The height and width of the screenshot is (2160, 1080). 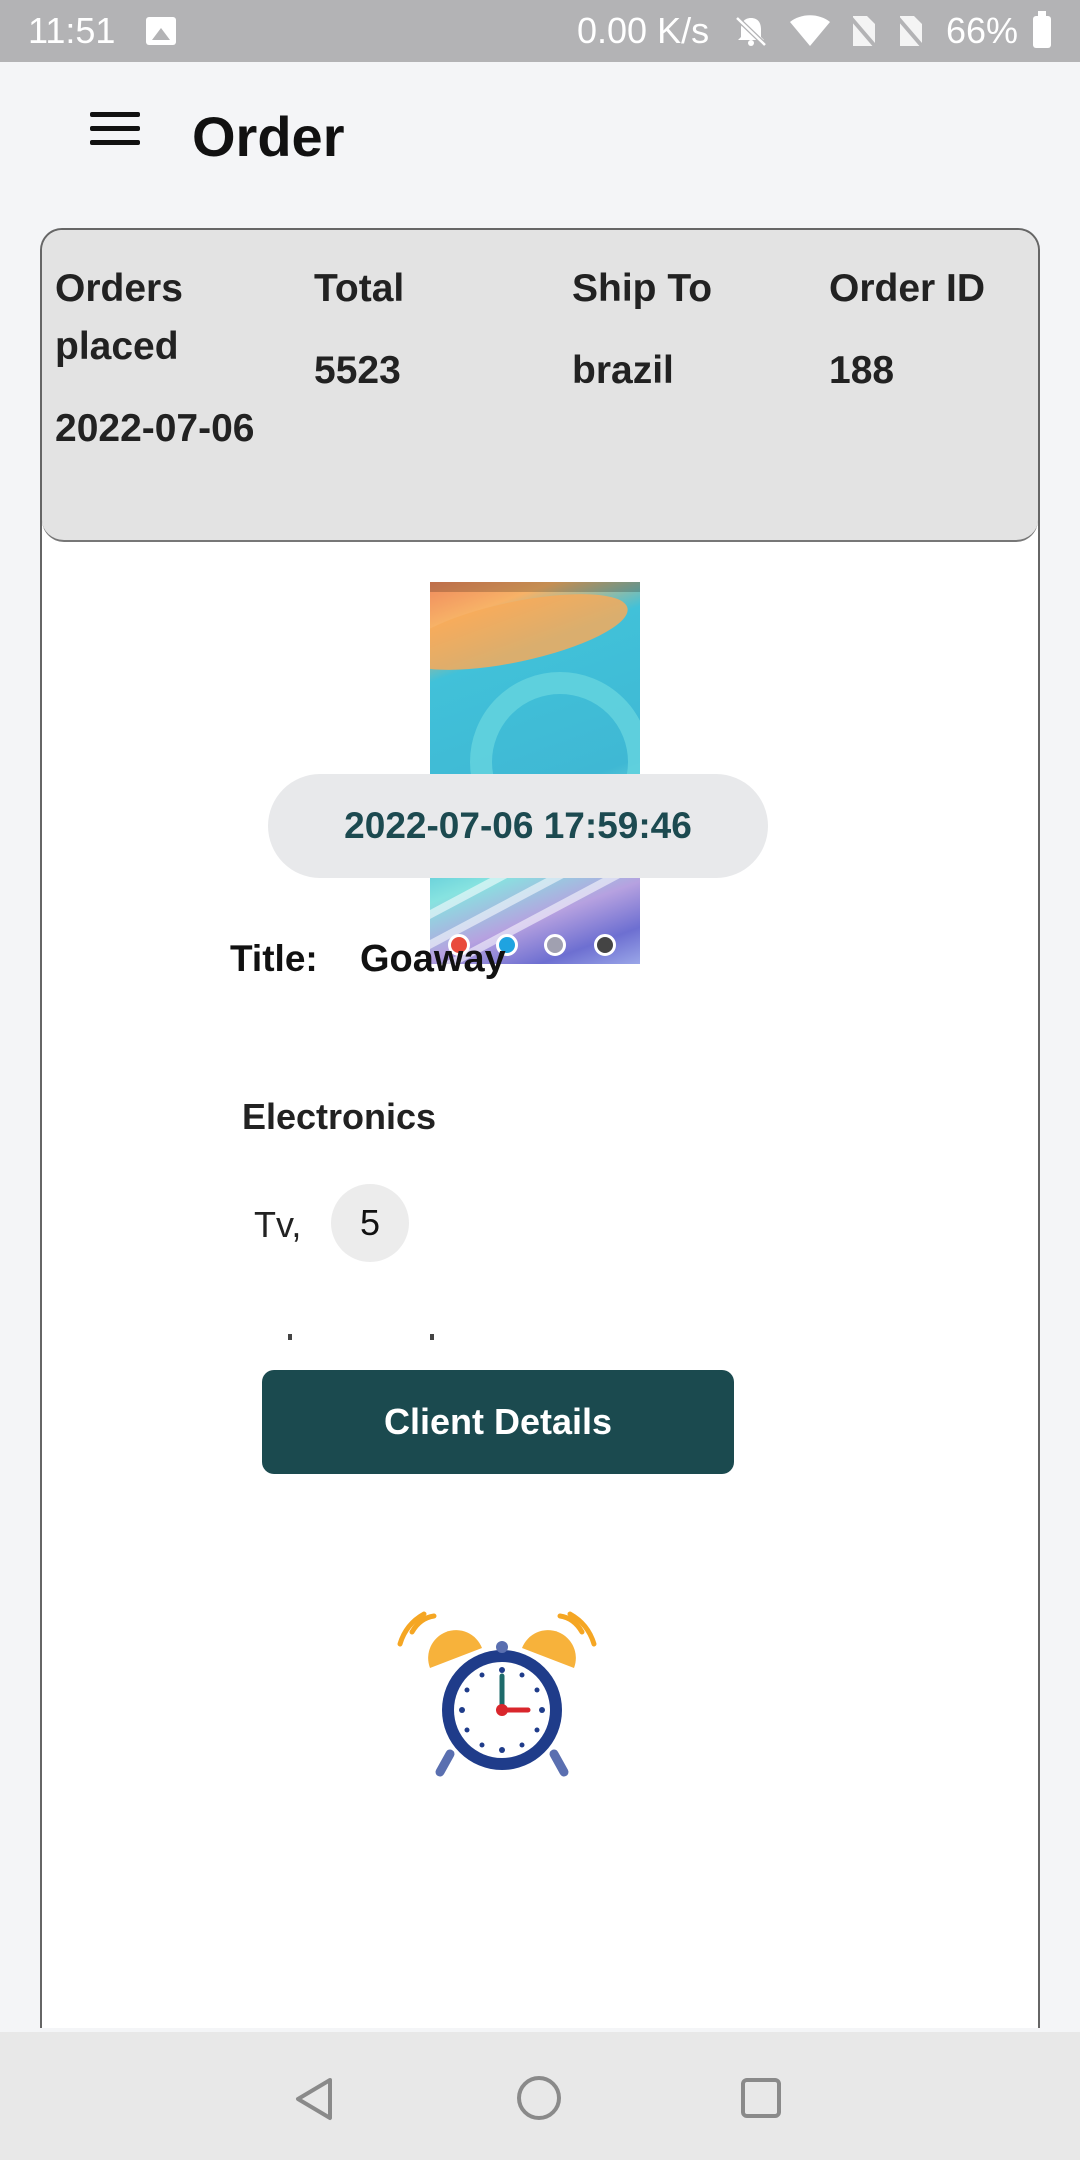 What do you see at coordinates (518, 826) in the screenshot?
I see `order-timestamp-pill: 2022-07-06 17:59:46` at bounding box center [518, 826].